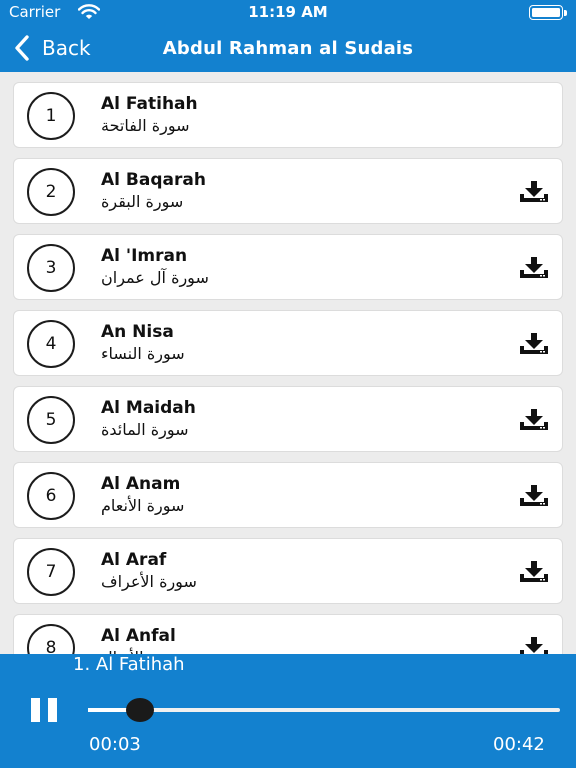 The image size is (576, 768). What do you see at coordinates (288, 191) in the screenshot?
I see `surah-row: 2 Al Baqarah سورة البقرة` at bounding box center [288, 191].